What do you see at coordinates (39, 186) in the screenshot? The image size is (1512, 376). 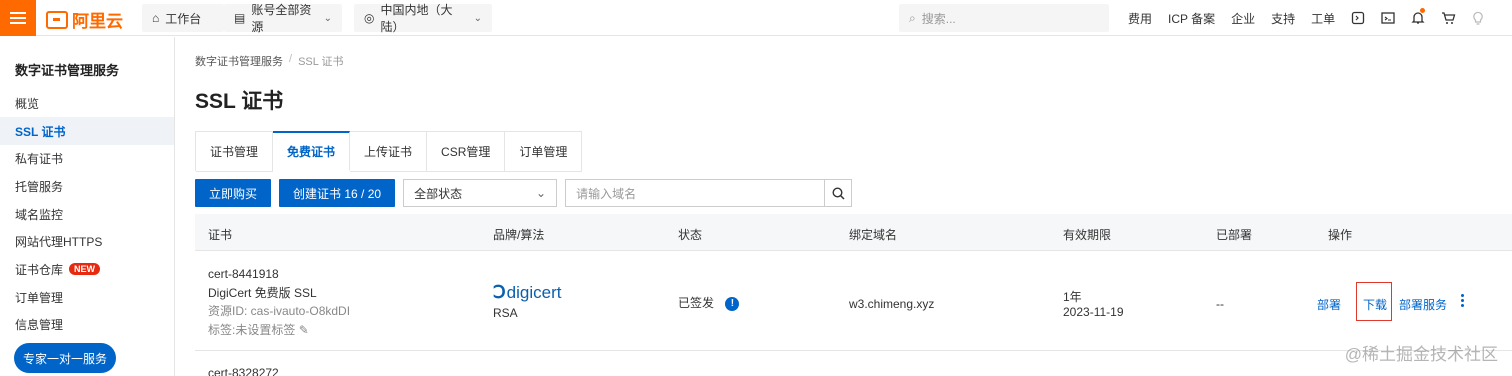 I see `sidebar-item-label: 托管服务` at bounding box center [39, 186].